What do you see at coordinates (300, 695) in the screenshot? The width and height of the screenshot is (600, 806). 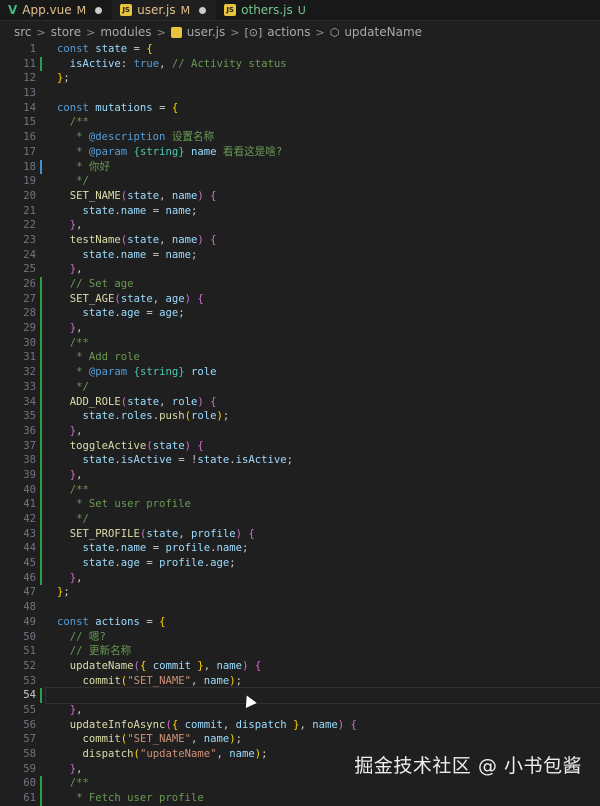 I see `code-line: 54` at bounding box center [300, 695].